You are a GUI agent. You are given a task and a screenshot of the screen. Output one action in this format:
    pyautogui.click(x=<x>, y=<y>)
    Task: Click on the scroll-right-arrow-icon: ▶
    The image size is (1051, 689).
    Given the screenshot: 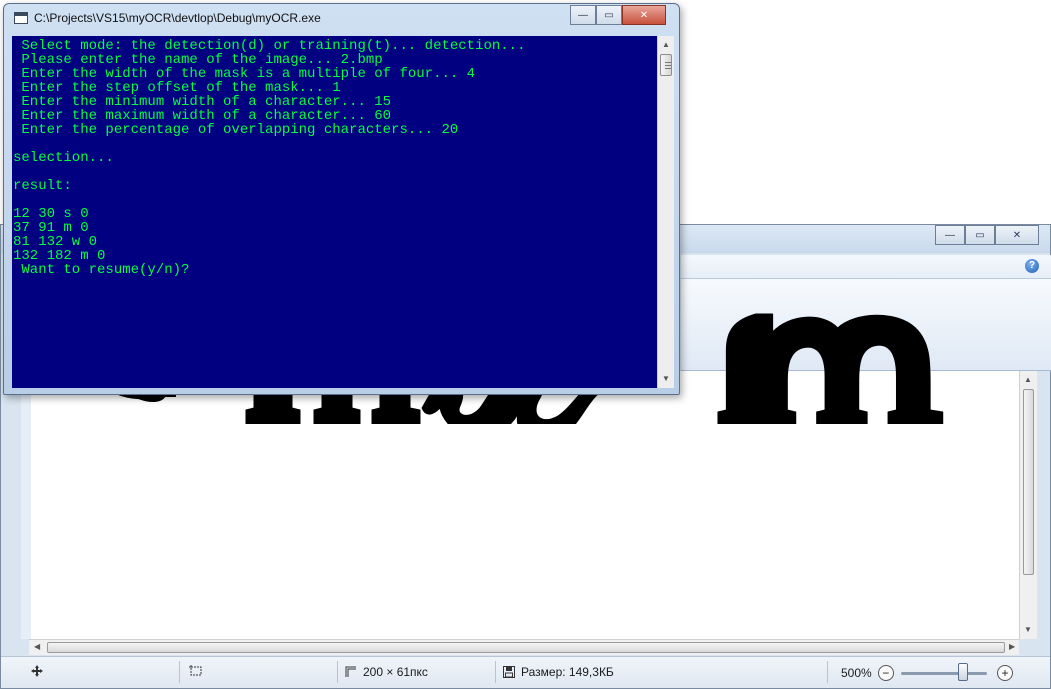 What is the action you would take?
    pyautogui.click(x=1012, y=646)
    